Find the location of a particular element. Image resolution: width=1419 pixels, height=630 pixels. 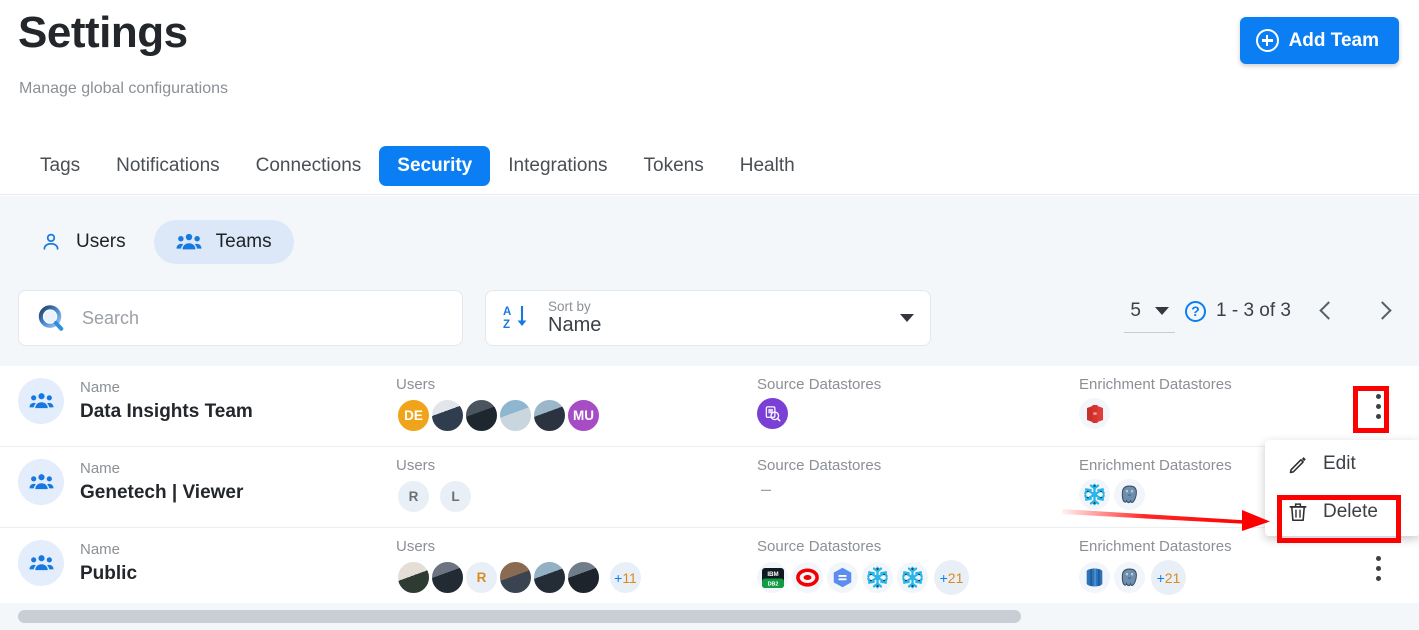

enrichment-datastore-list is located at coordinates (1155, 413).